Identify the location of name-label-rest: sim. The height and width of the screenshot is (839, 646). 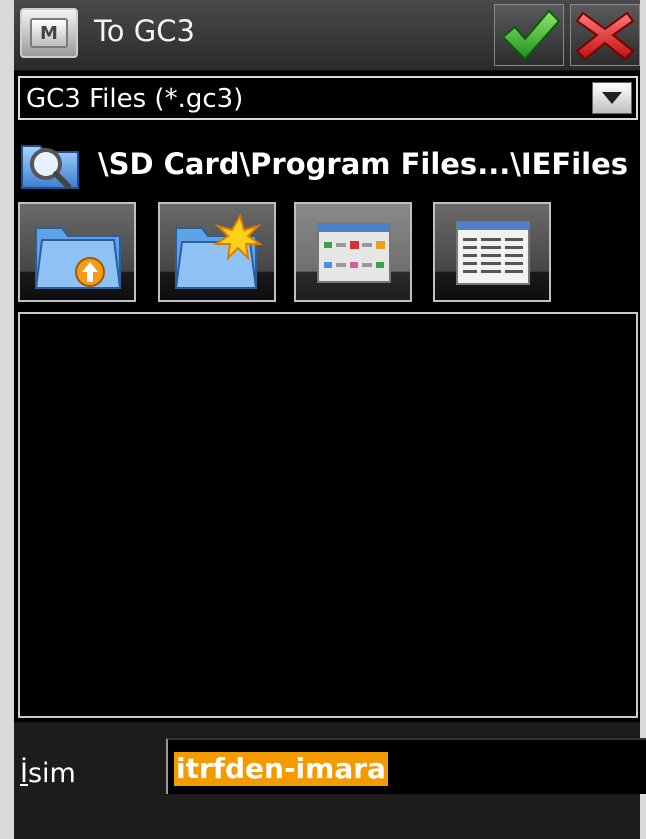
(51, 773).